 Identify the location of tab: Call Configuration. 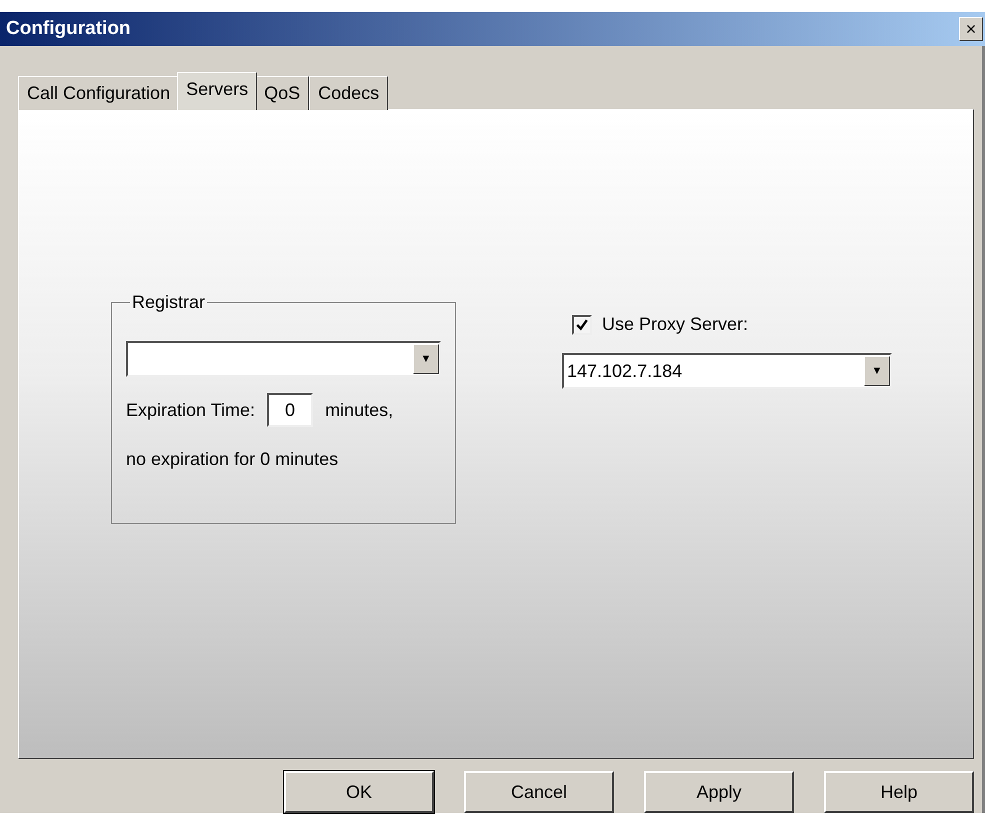
(99, 93).